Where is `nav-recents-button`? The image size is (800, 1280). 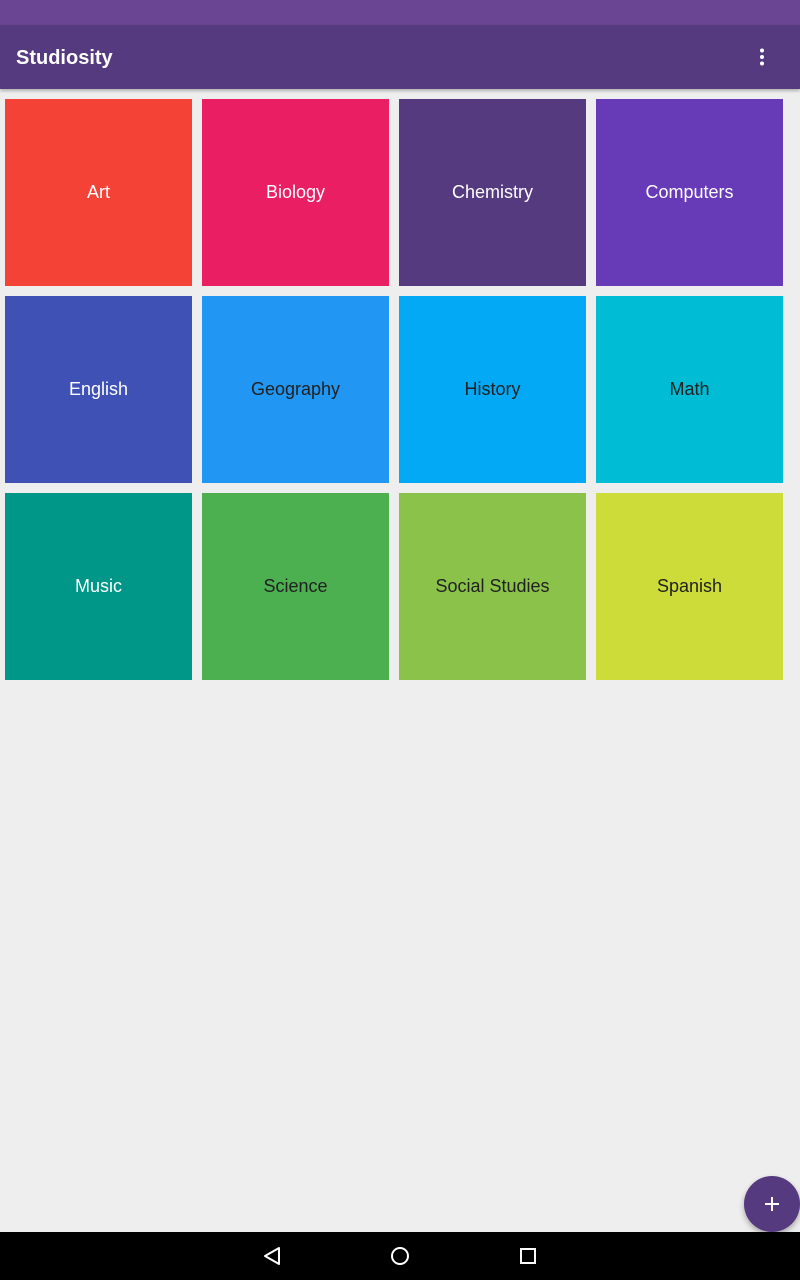
nav-recents-button is located at coordinates (528, 1256).